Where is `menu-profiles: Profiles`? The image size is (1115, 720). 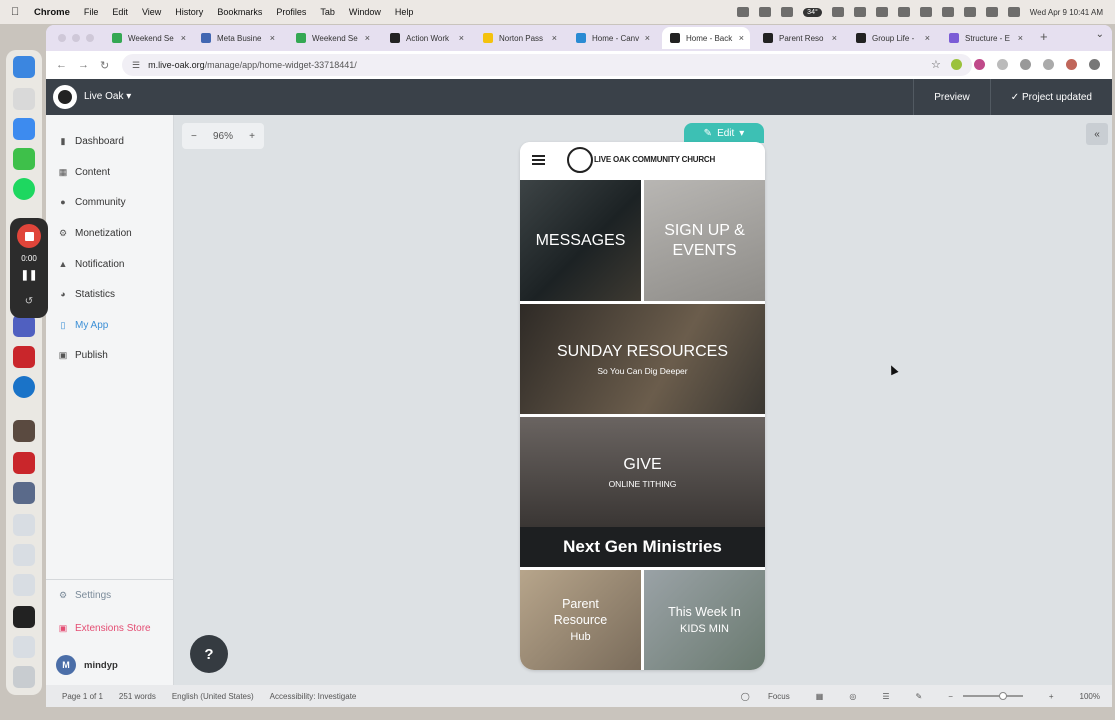 menu-profiles: Profiles is located at coordinates (291, 12).